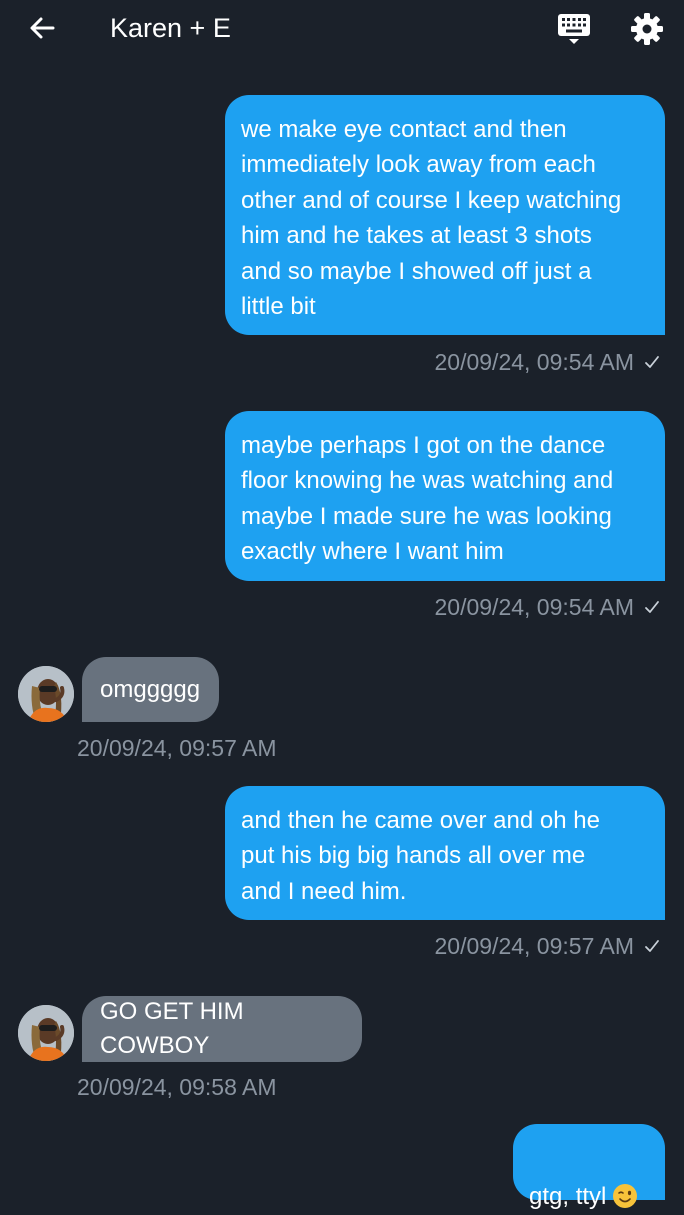 The image size is (684, 1215). Describe the element at coordinates (170, 28) in the screenshot. I see `conversation-title: Karen + E` at that location.